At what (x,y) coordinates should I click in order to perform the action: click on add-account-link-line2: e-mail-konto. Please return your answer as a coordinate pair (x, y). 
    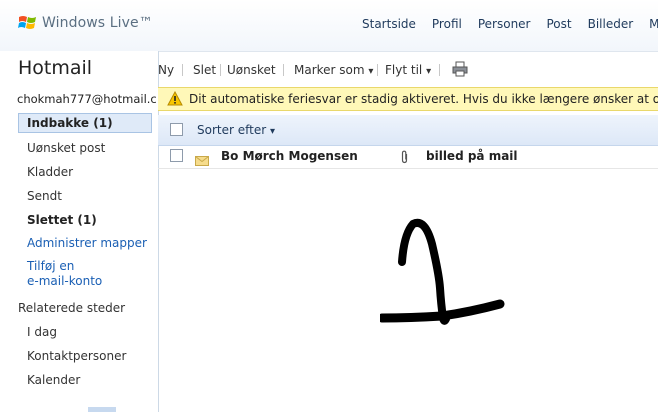
    Looking at the image, I should click on (64, 281).